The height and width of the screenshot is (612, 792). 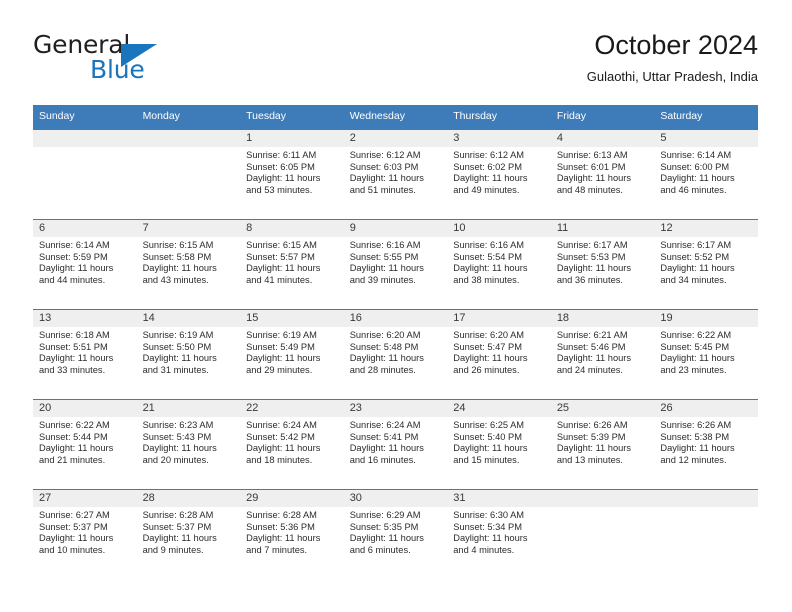 What do you see at coordinates (292, 228) in the screenshot?
I see `day-number: 8` at bounding box center [292, 228].